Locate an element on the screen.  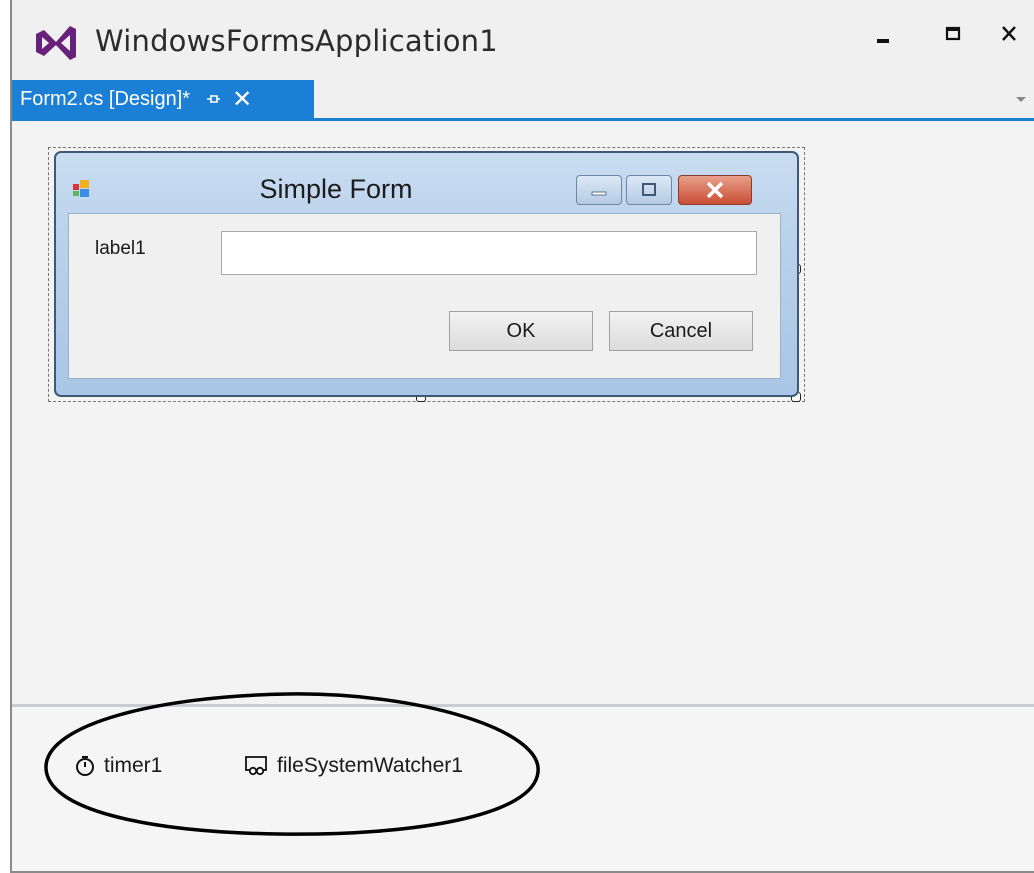
tray-item-timer1: timer1 is located at coordinates (118, 766).